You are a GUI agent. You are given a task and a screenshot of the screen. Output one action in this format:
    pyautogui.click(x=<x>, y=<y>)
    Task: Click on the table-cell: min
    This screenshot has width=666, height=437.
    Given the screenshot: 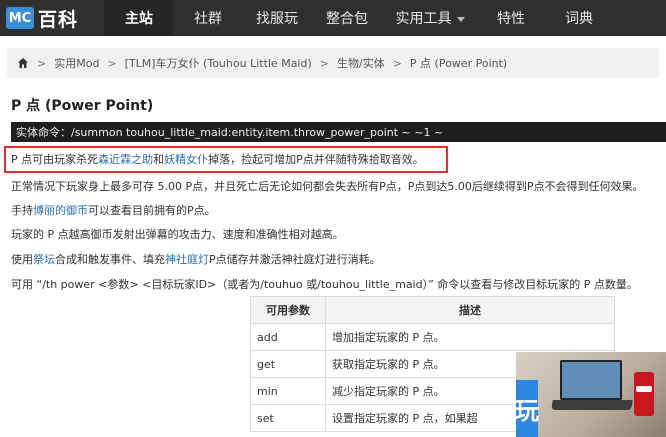 What is the action you would take?
    pyautogui.click(x=288, y=391)
    